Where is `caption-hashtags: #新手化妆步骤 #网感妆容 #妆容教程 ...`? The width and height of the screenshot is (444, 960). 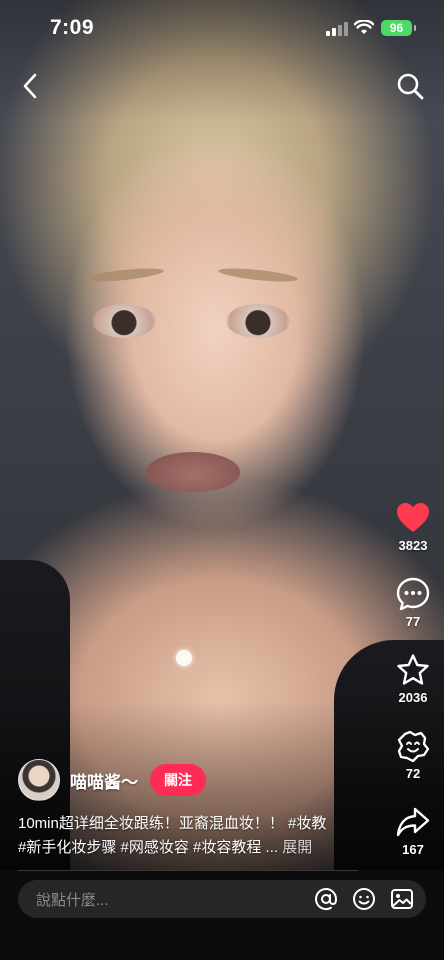
caption-hashtags: #新手化妆步骤 #网感妆容 #妆容教程 ... is located at coordinates (148, 847).